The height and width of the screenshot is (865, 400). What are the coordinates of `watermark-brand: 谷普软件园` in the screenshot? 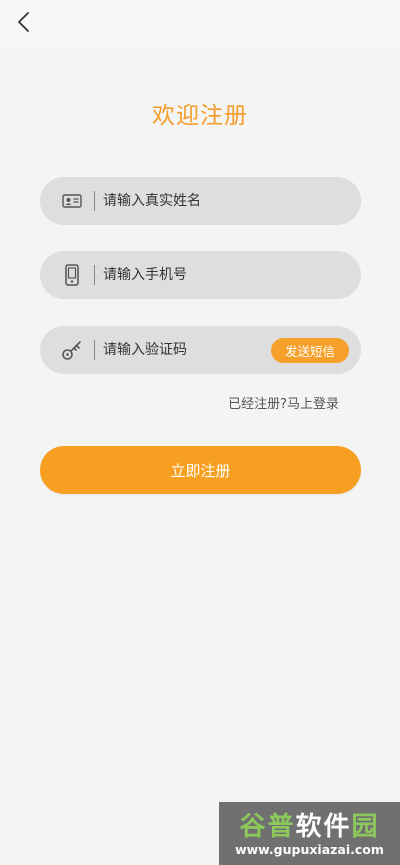 It's located at (309, 827).